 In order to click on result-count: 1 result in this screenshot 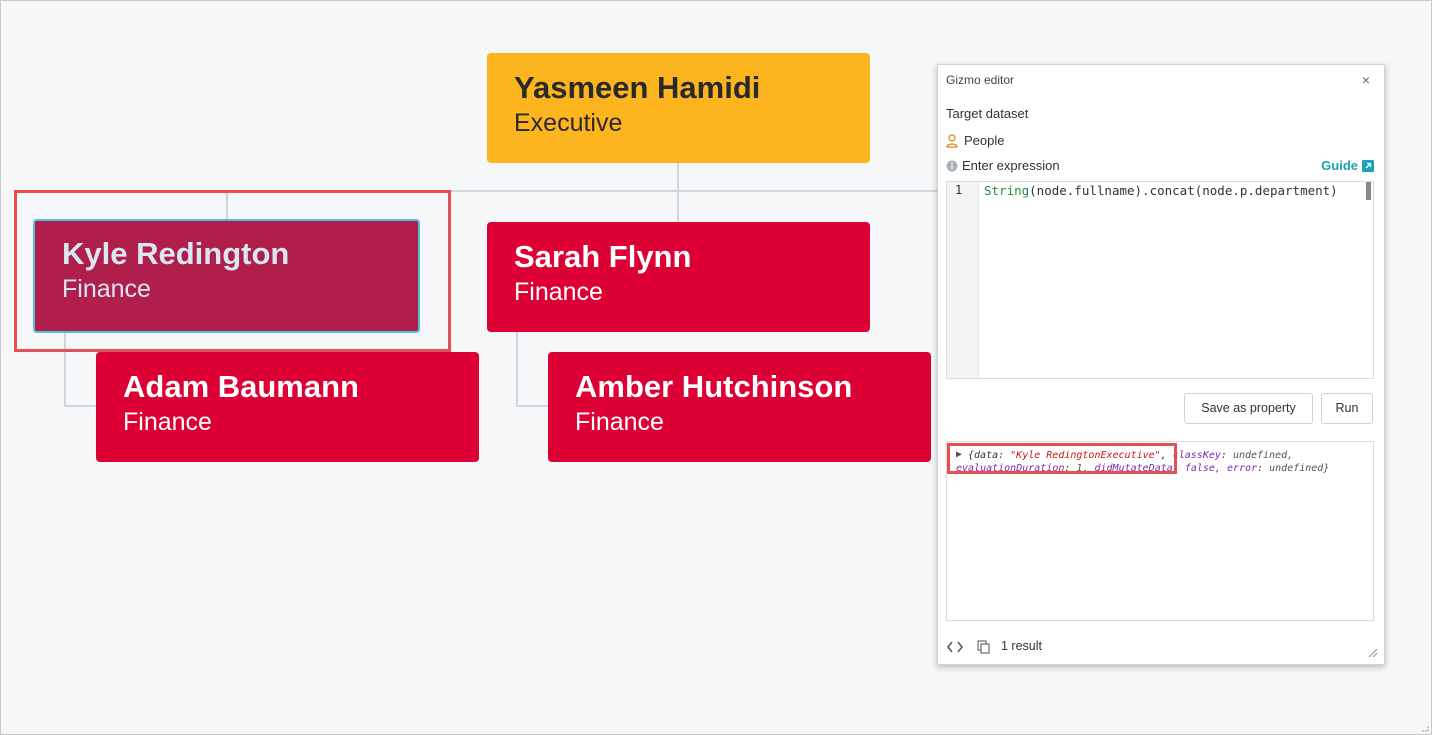, I will do `click(1021, 646)`.